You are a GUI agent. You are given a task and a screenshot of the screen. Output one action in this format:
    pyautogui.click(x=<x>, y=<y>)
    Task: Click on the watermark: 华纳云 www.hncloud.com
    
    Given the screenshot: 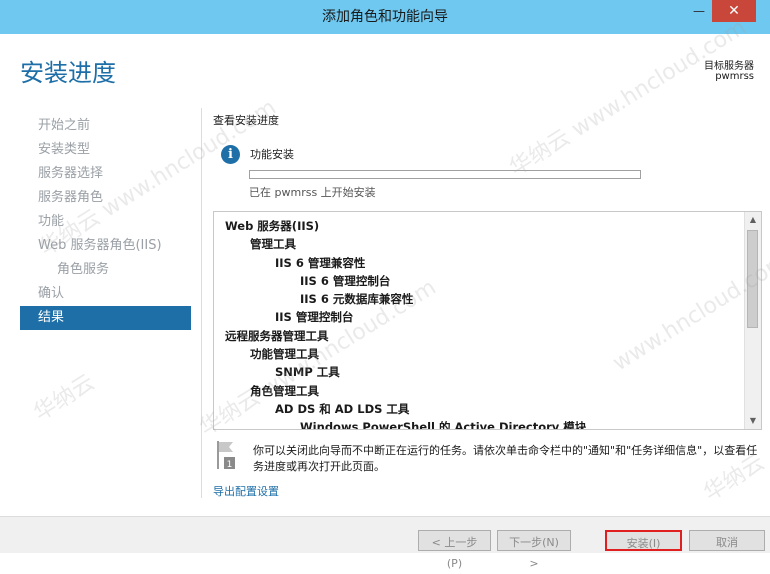 What is the action you would take?
    pyautogui.click(x=628, y=98)
    